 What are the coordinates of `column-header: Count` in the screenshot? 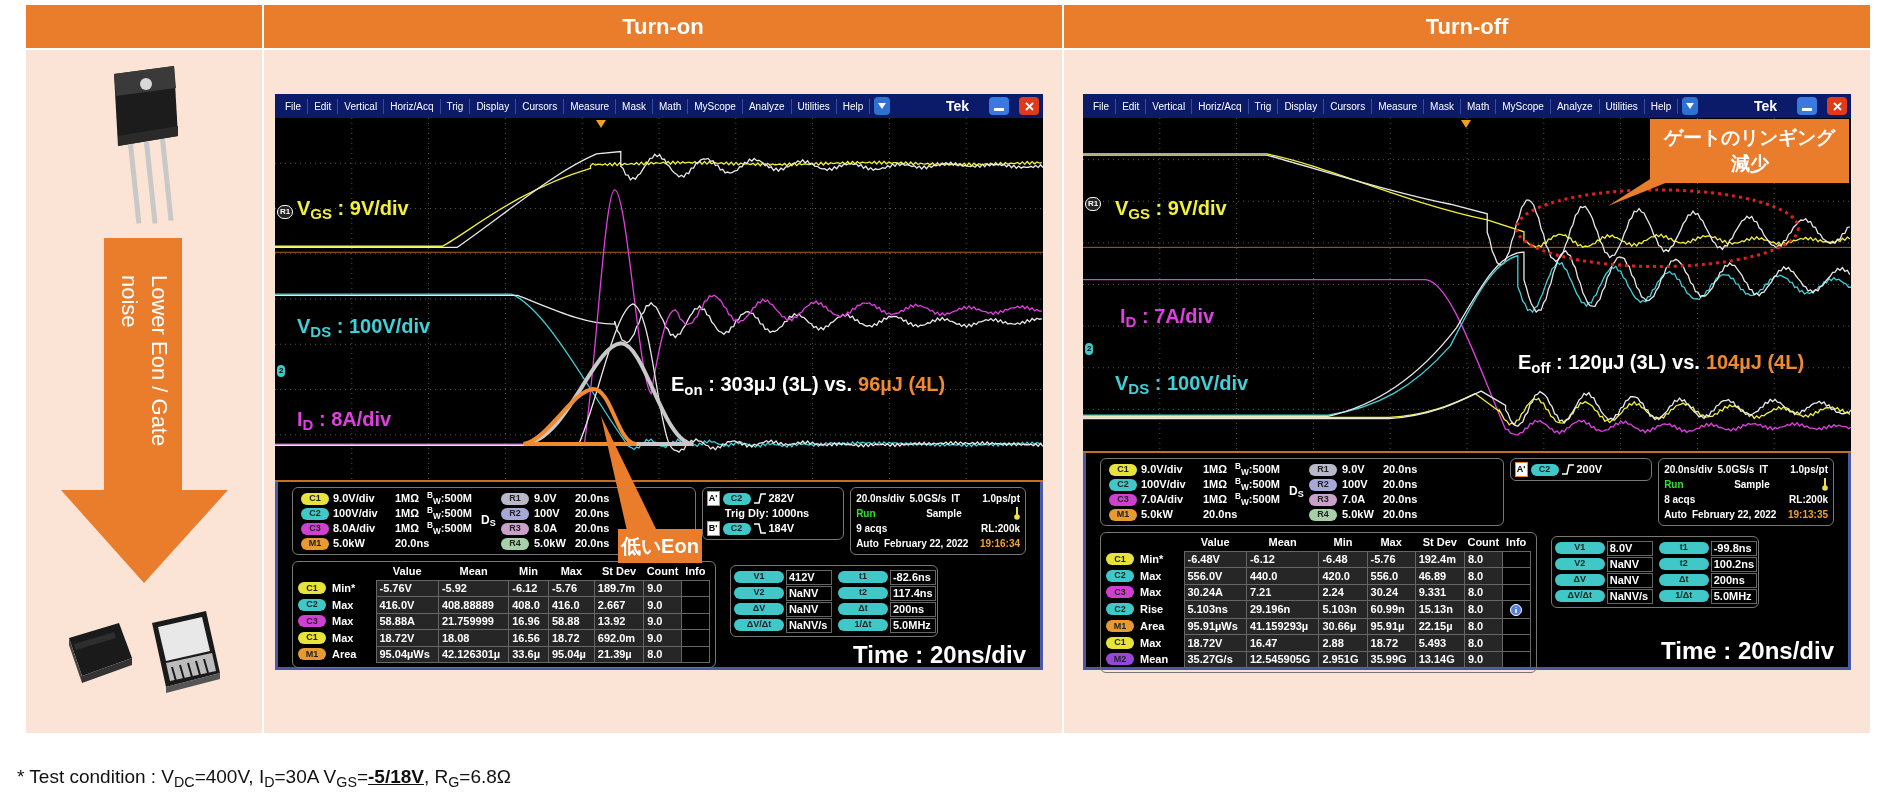 It's located at (662, 571).